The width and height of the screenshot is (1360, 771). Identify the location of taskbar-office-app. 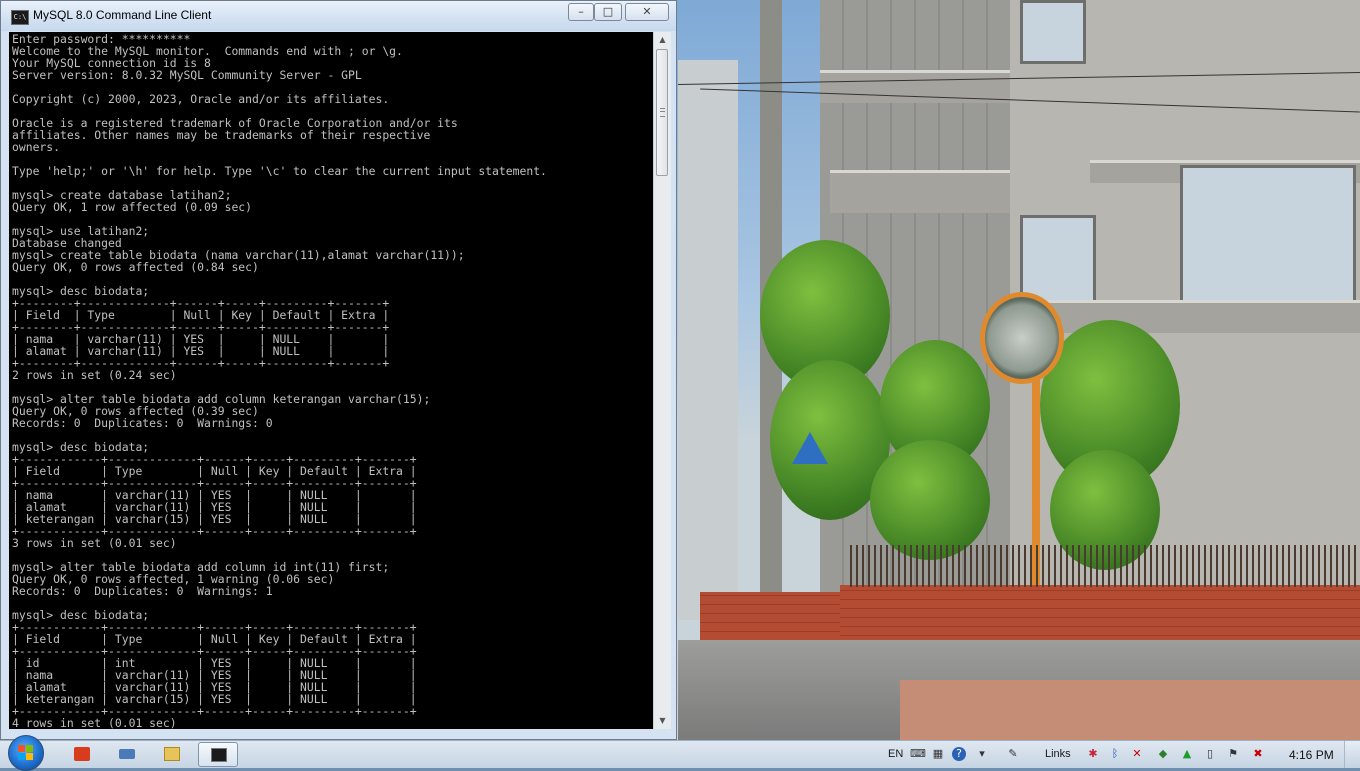
(82, 754).